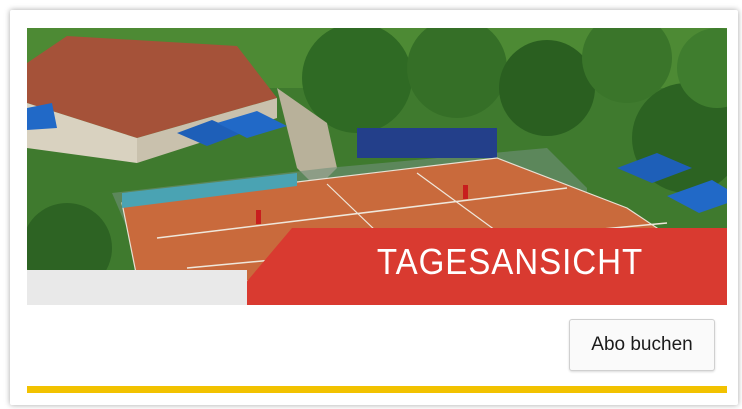 The width and height of the screenshot is (742, 409). I want to click on abo-buchen-button: Abo buchen, so click(642, 345).